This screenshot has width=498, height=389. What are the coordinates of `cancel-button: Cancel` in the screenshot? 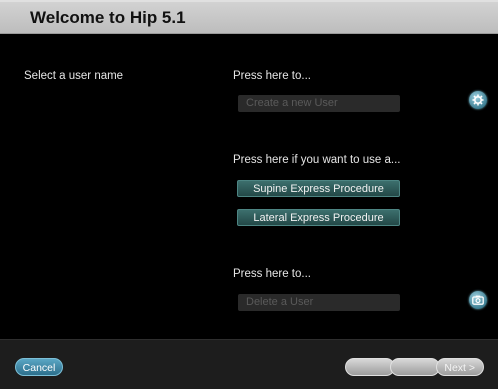 It's located at (39, 367).